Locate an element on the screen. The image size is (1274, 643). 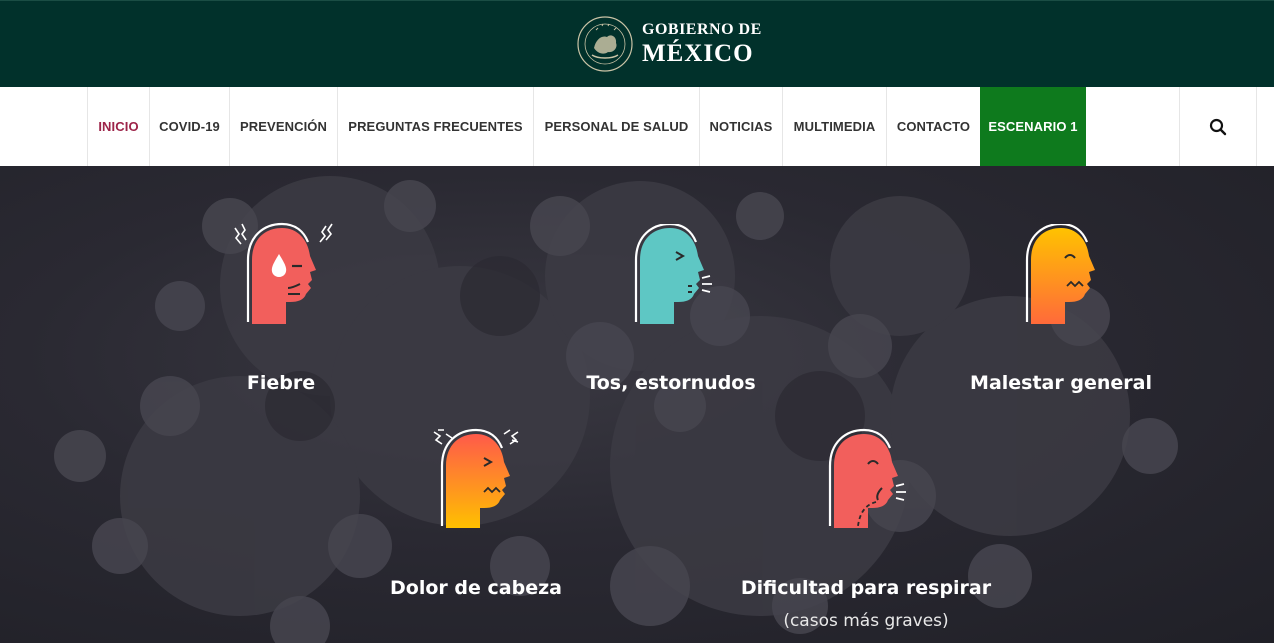
symptom-sublabel-casos-graves: (casos más graves) is located at coordinates (866, 621).